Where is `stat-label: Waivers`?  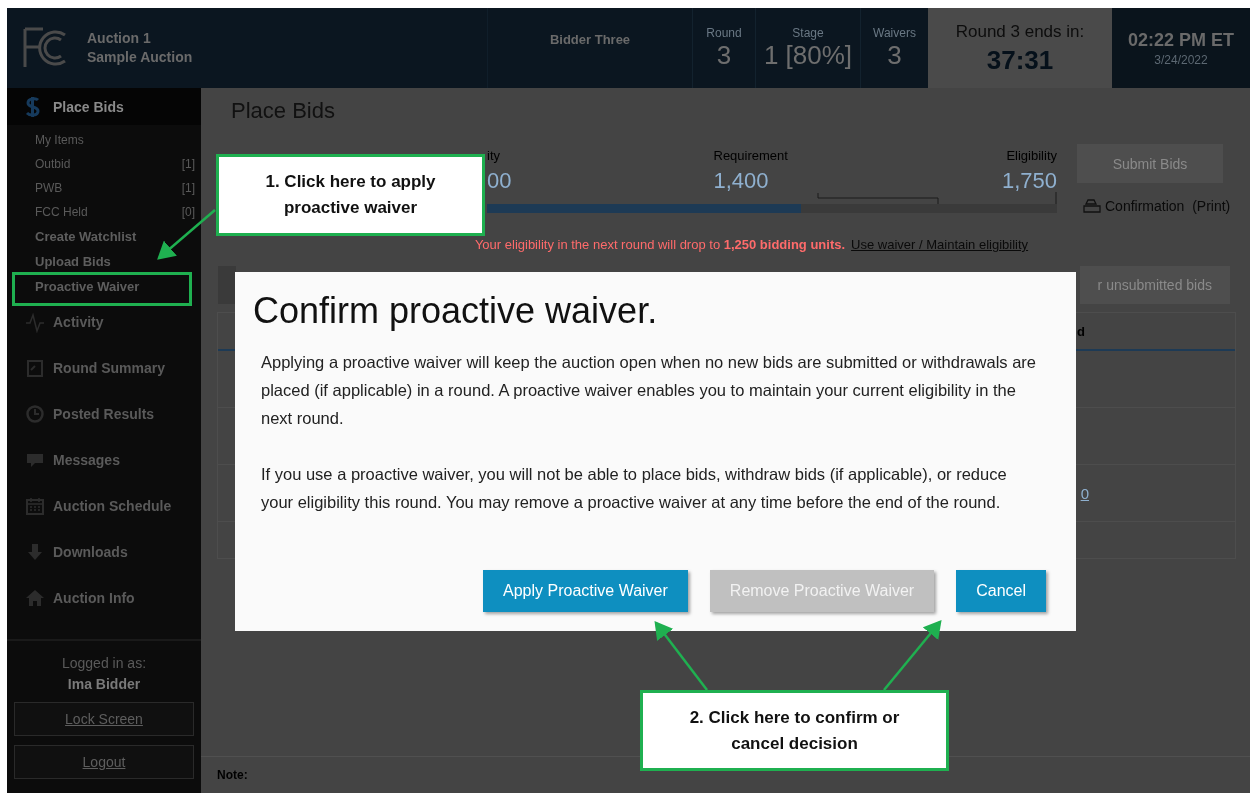 stat-label: Waivers is located at coordinates (894, 33).